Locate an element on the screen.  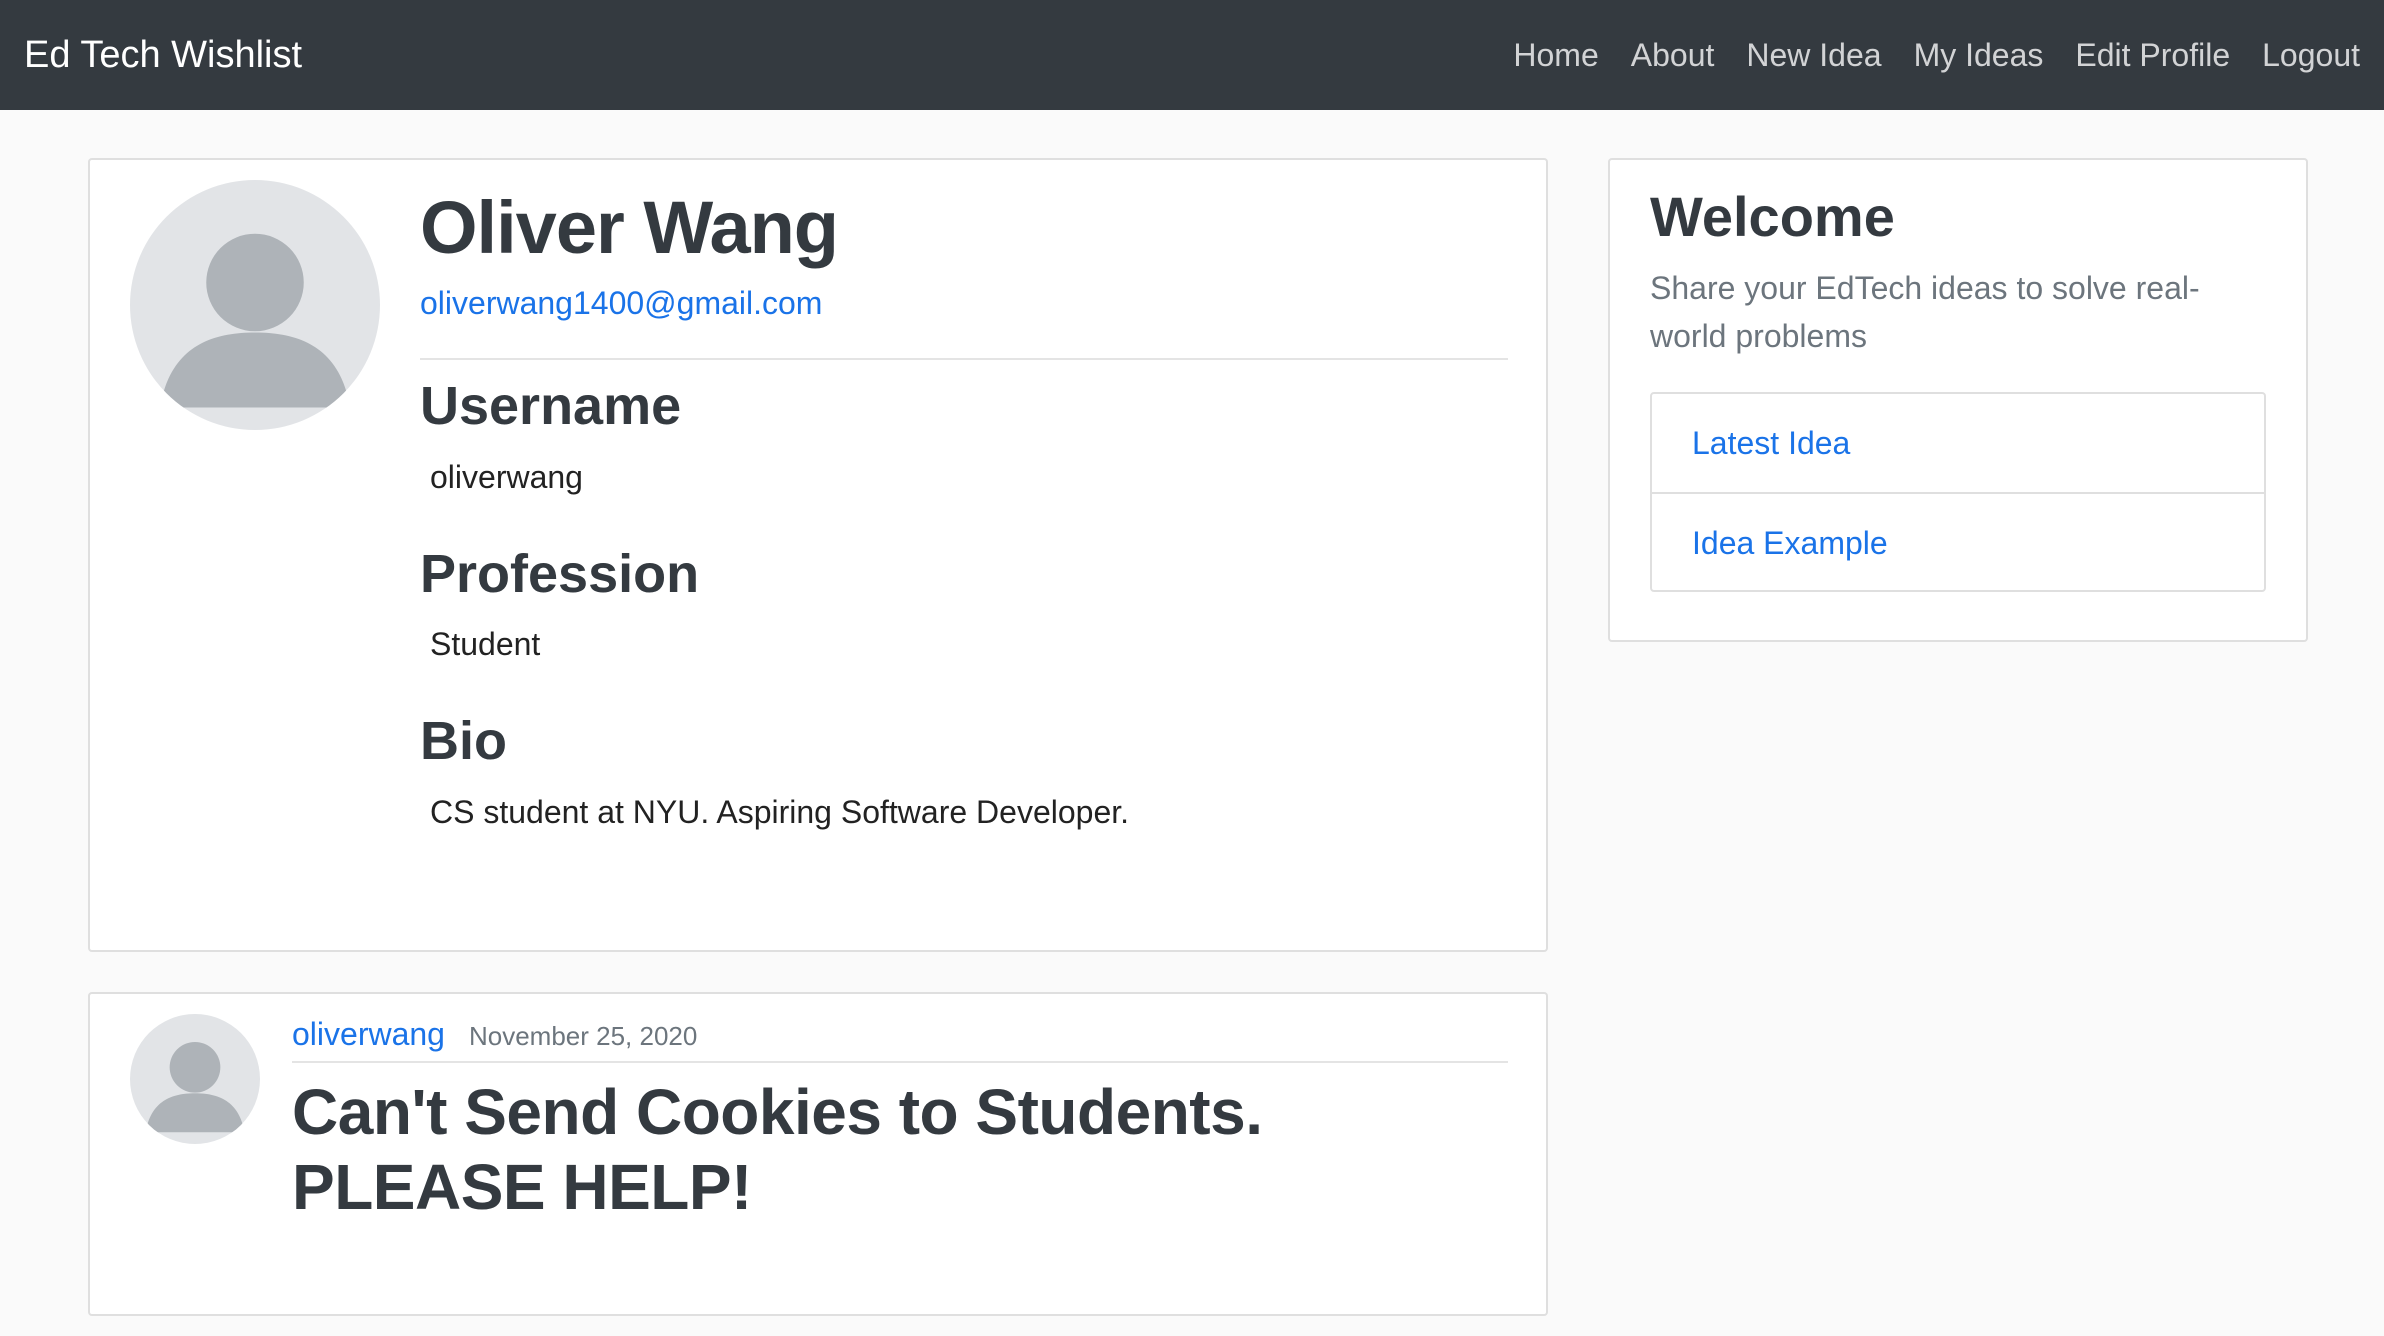
nav-logout-link: Logout is located at coordinates (2311, 55).